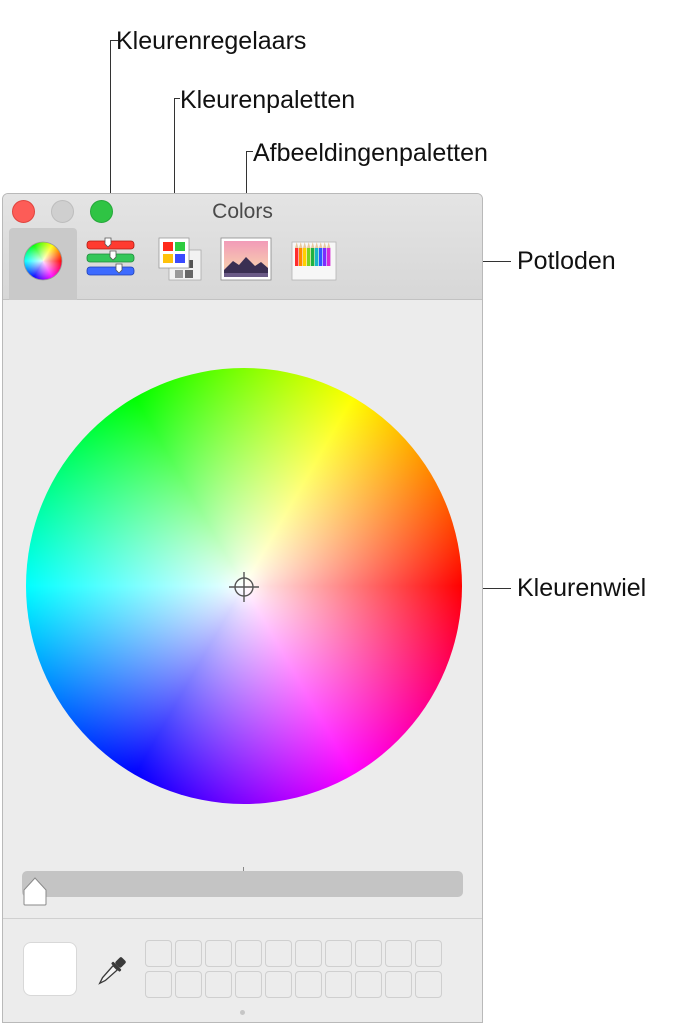  I want to click on color-palettes-icon, so click(180, 259).